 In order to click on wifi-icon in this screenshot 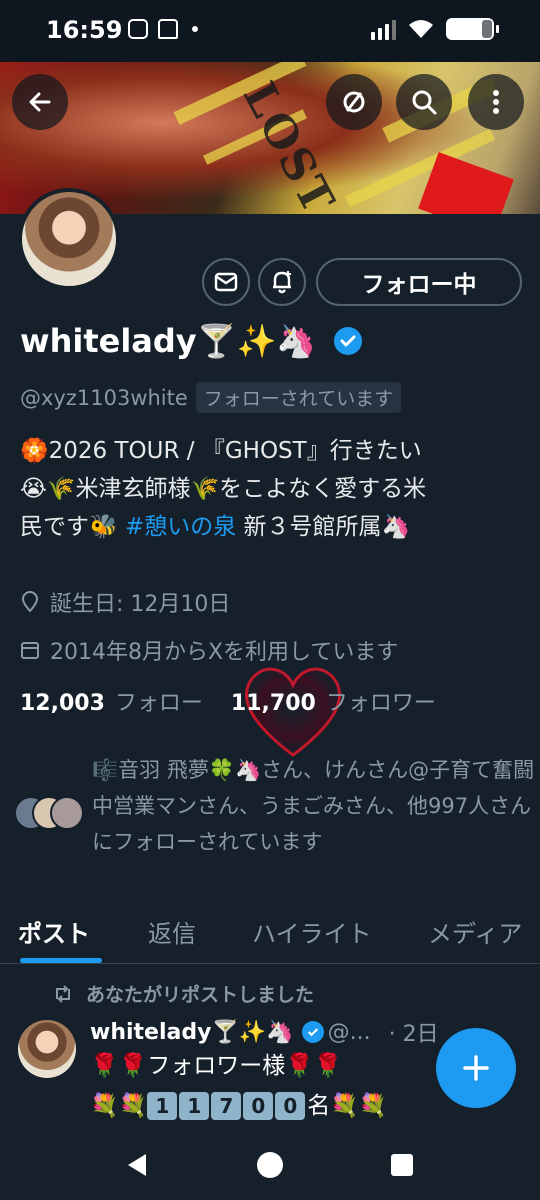, I will do `click(421, 29)`.